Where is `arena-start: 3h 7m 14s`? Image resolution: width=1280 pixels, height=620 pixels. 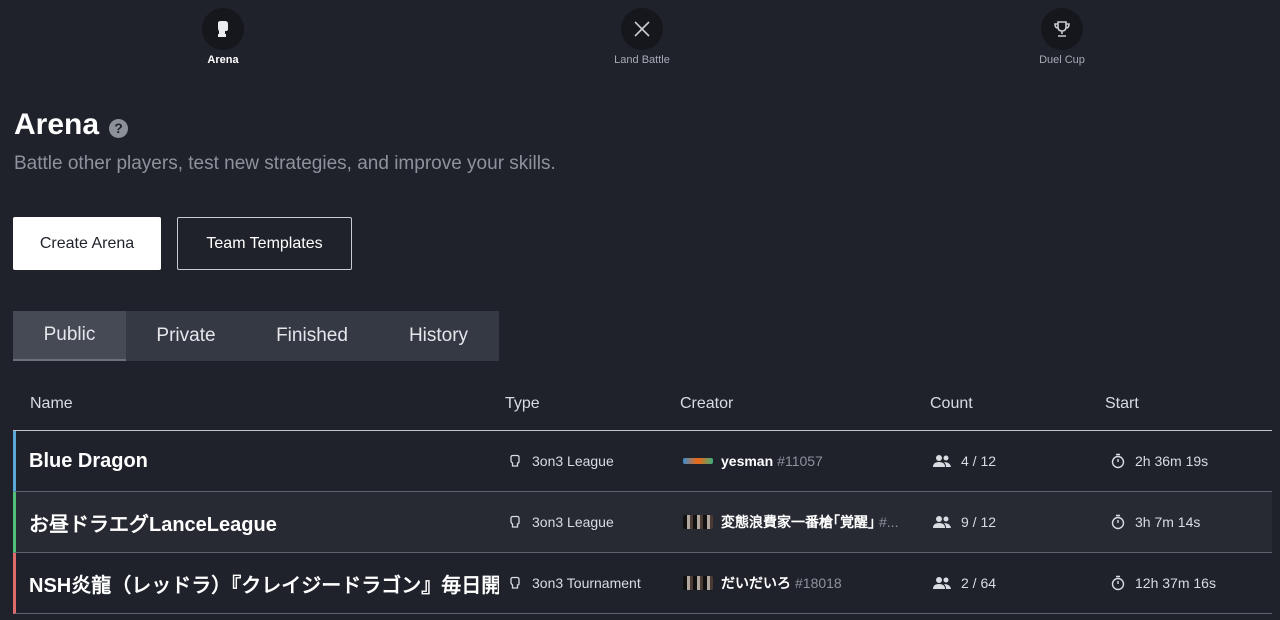
arena-start: 3h 7m 14s is located at coordinates (1155, 522).